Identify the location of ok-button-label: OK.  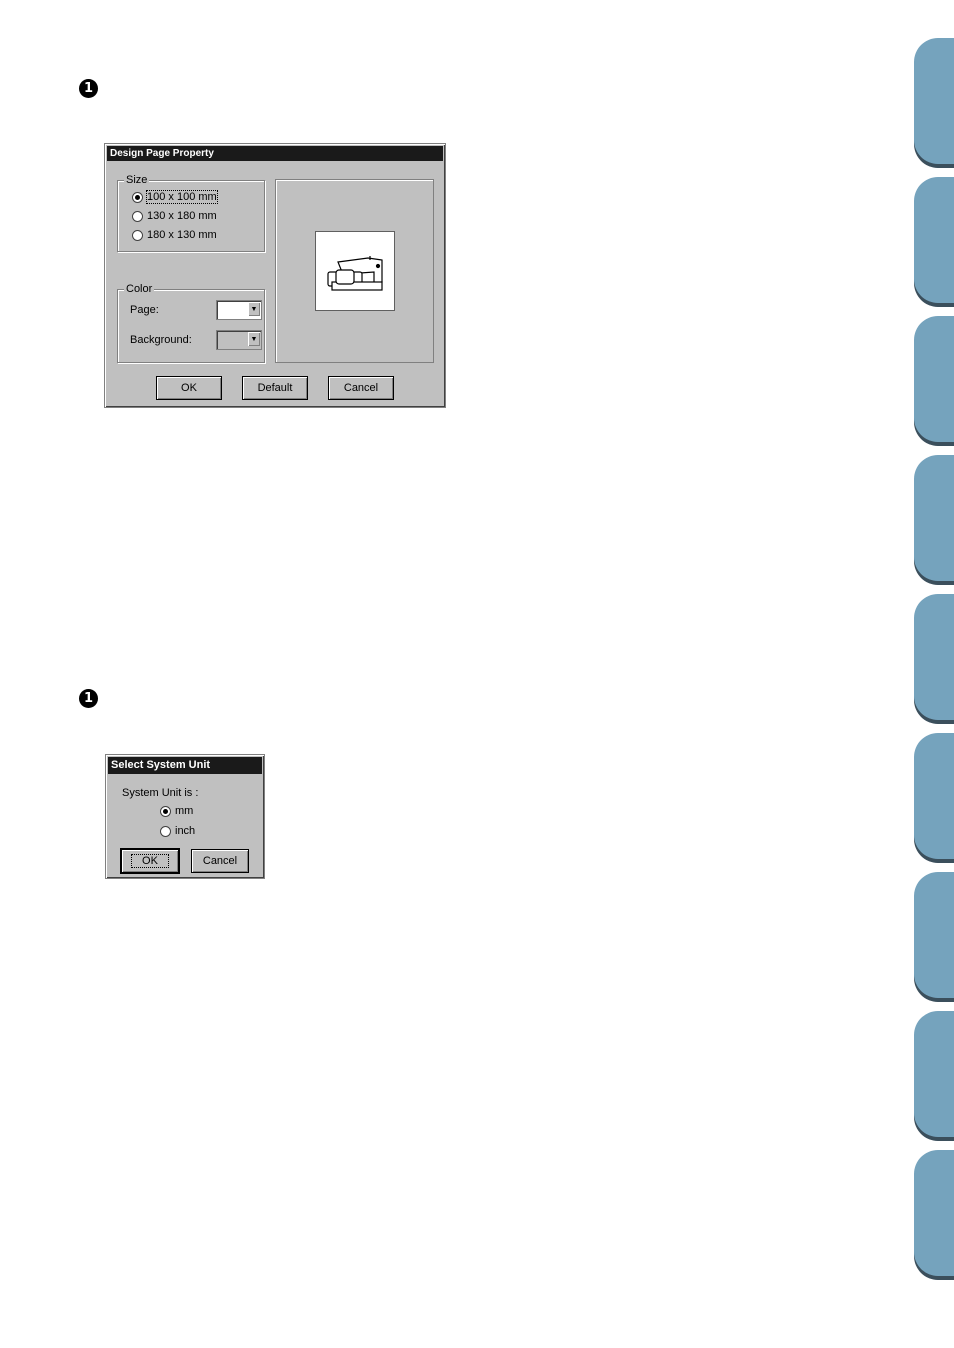
(150, 861).